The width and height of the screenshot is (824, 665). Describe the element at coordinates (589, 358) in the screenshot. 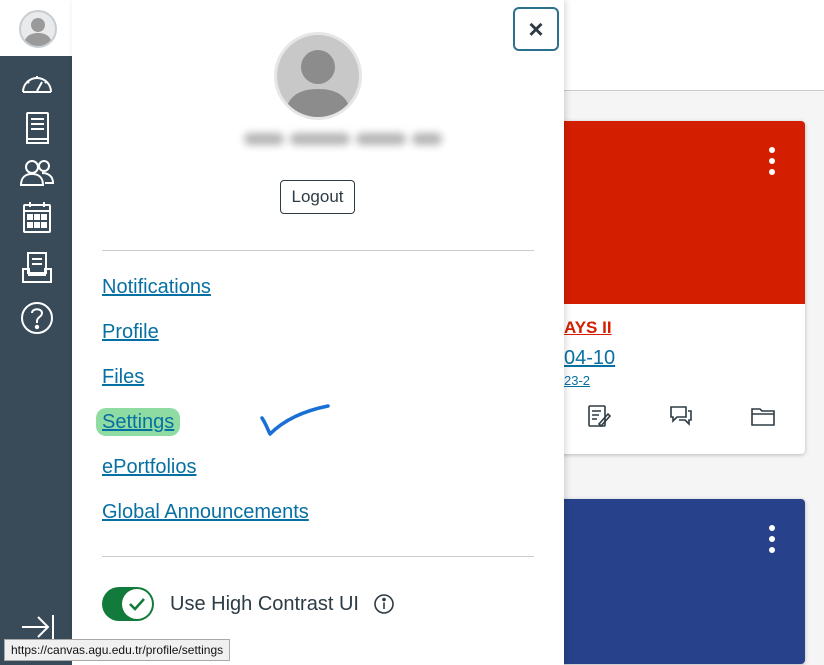

I see `course-card-code: 04-10` at that location.